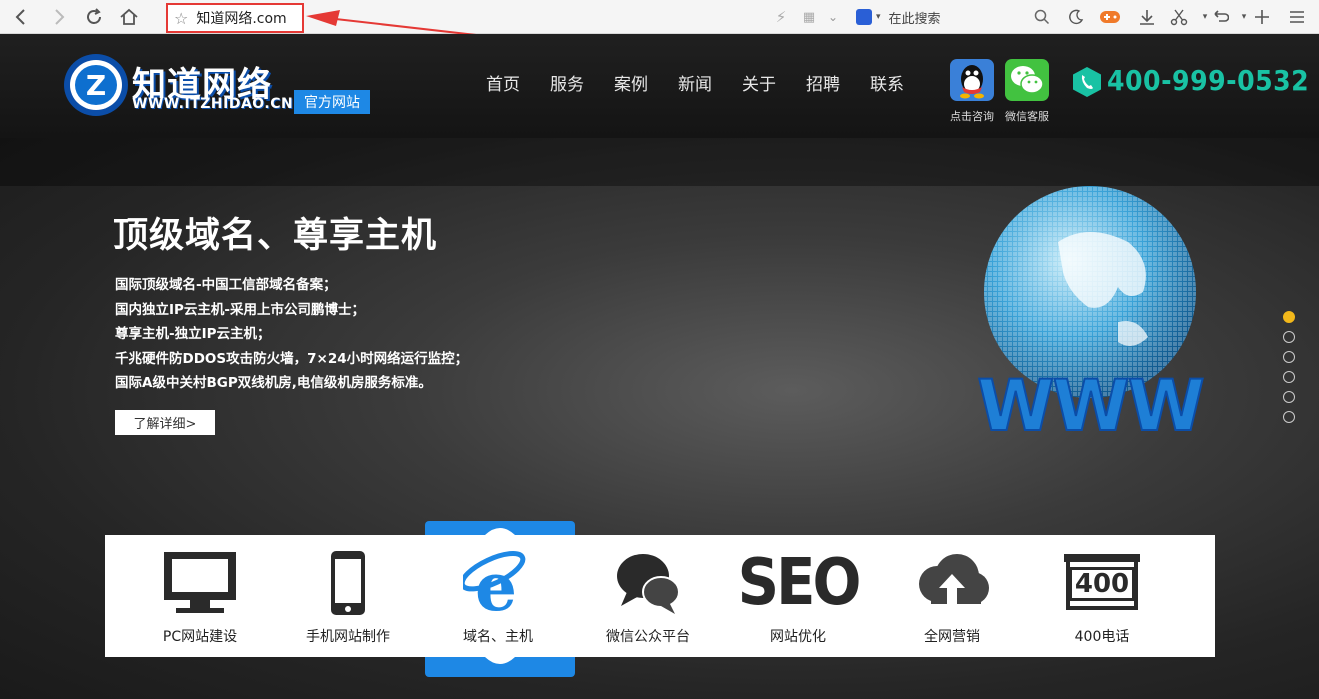 The width and height of the screenshot is (1319, 699). Describe the element at coordinates (193, 334) in the screenshot. I see `hero-line: 尊享主机-独立IP云主机；` at that location.